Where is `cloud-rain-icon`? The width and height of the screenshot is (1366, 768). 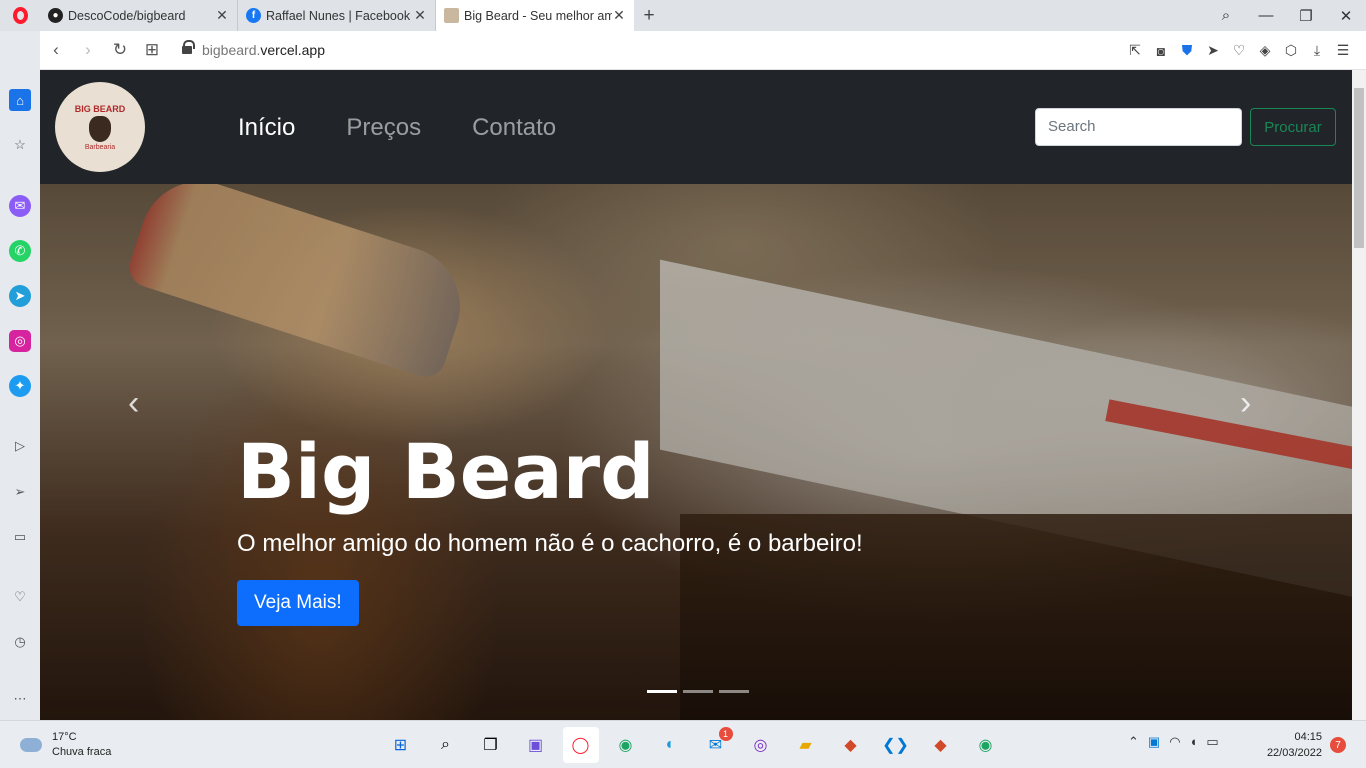
cloud-rain-icon is located at coordinates (31, 745).